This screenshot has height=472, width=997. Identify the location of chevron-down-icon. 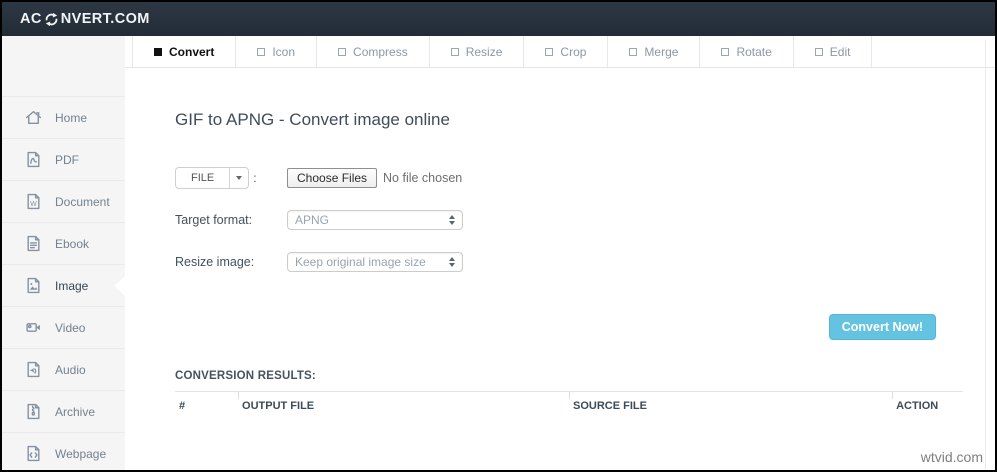
(239, 178).